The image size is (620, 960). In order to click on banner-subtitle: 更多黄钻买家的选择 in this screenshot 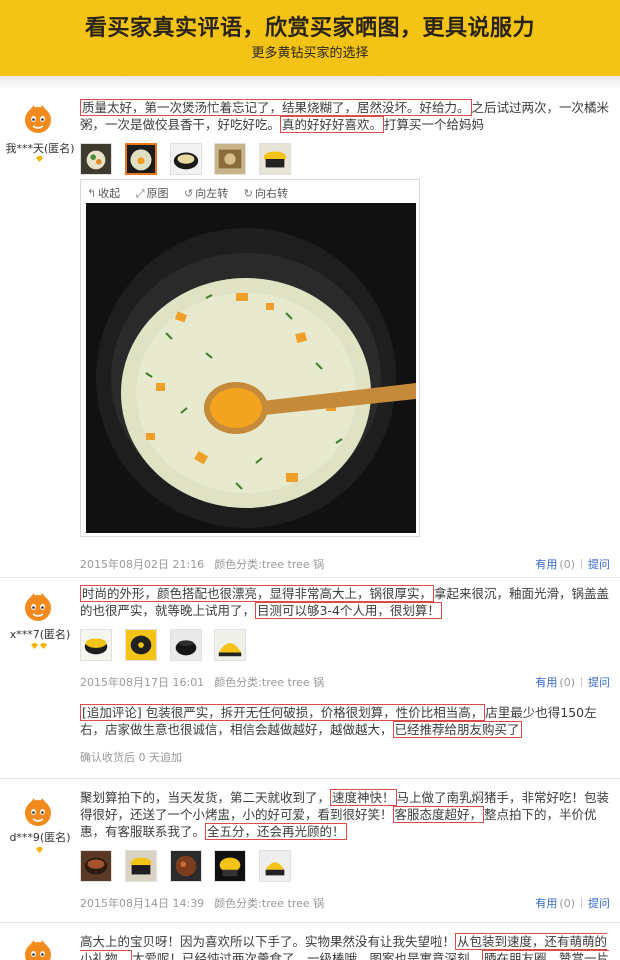, I will do `click(310, 53)`.